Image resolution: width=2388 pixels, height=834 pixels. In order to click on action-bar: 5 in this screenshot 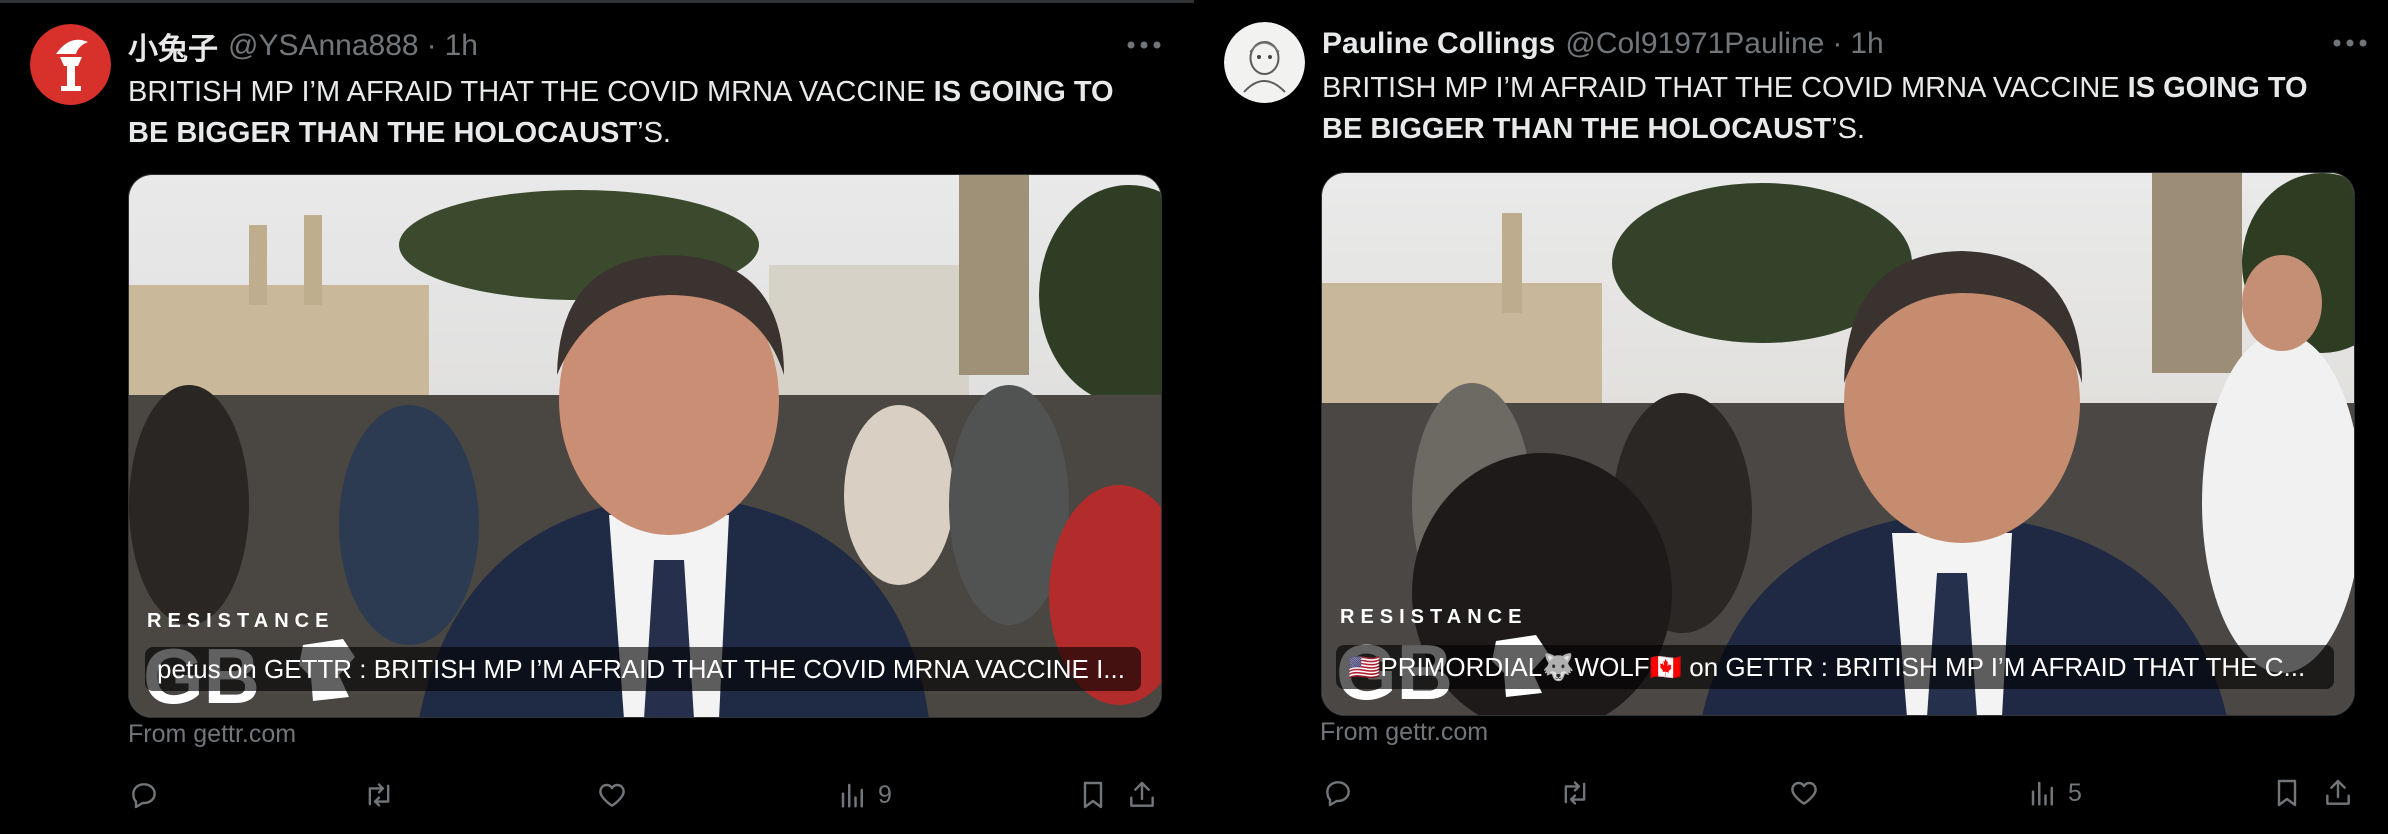, I will do `click(1842, 793)`.